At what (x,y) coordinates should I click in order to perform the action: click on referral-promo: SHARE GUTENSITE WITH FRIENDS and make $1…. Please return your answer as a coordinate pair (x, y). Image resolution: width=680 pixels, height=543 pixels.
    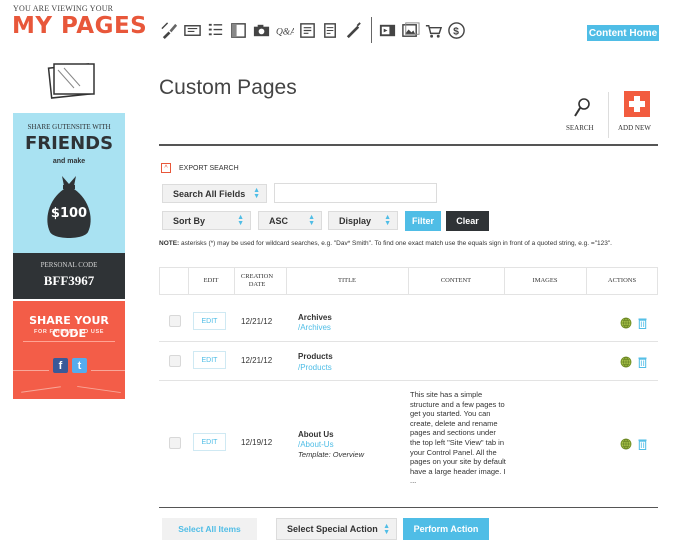
    Looking at the image, I should click on (69, 206).